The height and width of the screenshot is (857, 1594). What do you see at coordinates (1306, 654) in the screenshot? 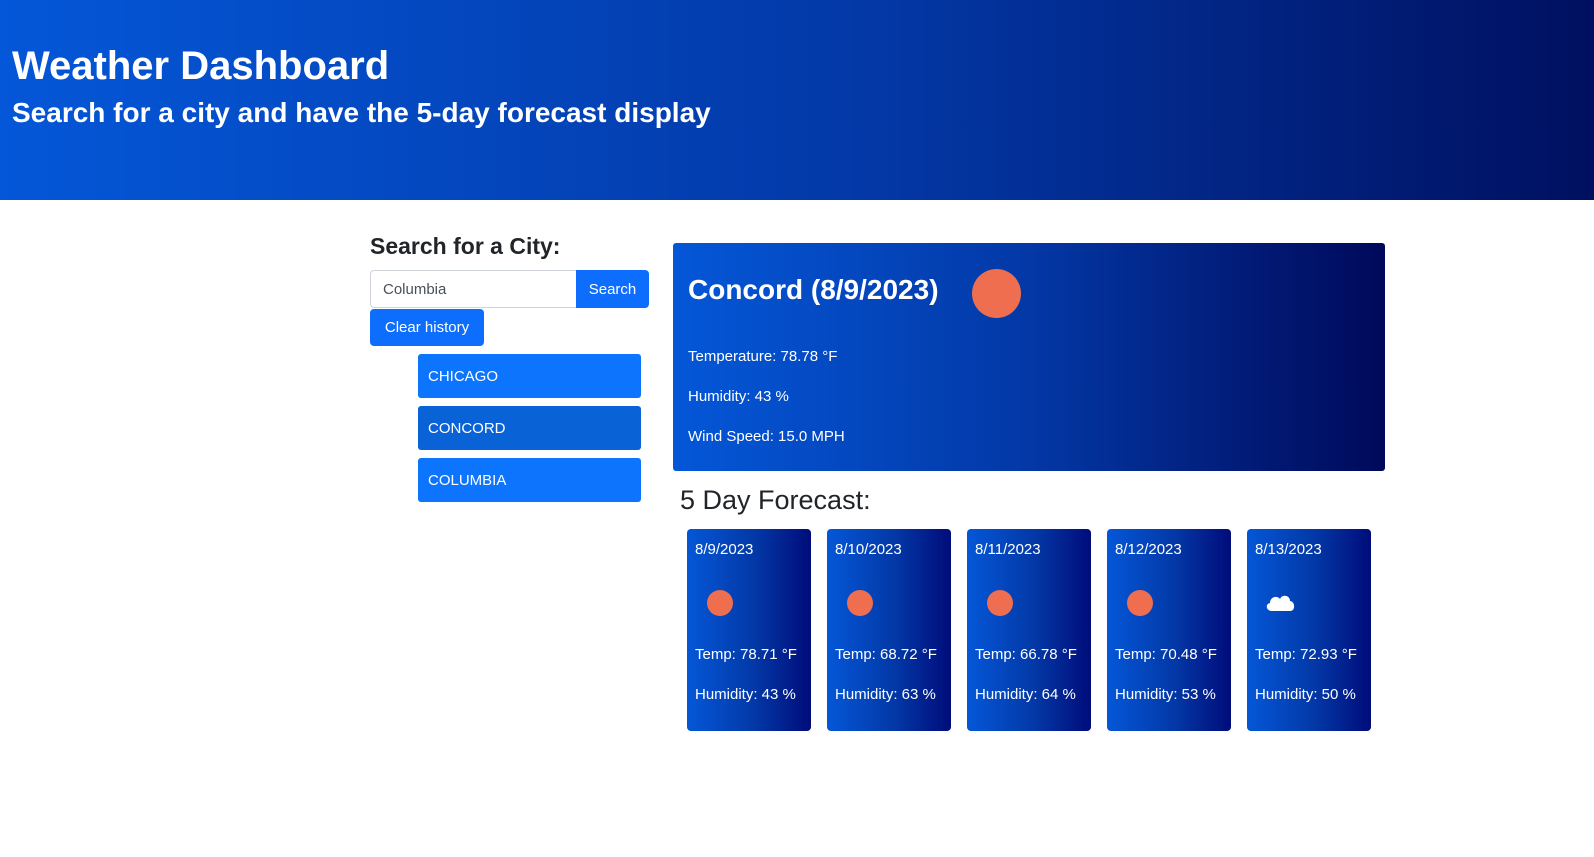
I see `forecast-temp: Temp: 72.93 °F` at bounding box center [1306, 654].